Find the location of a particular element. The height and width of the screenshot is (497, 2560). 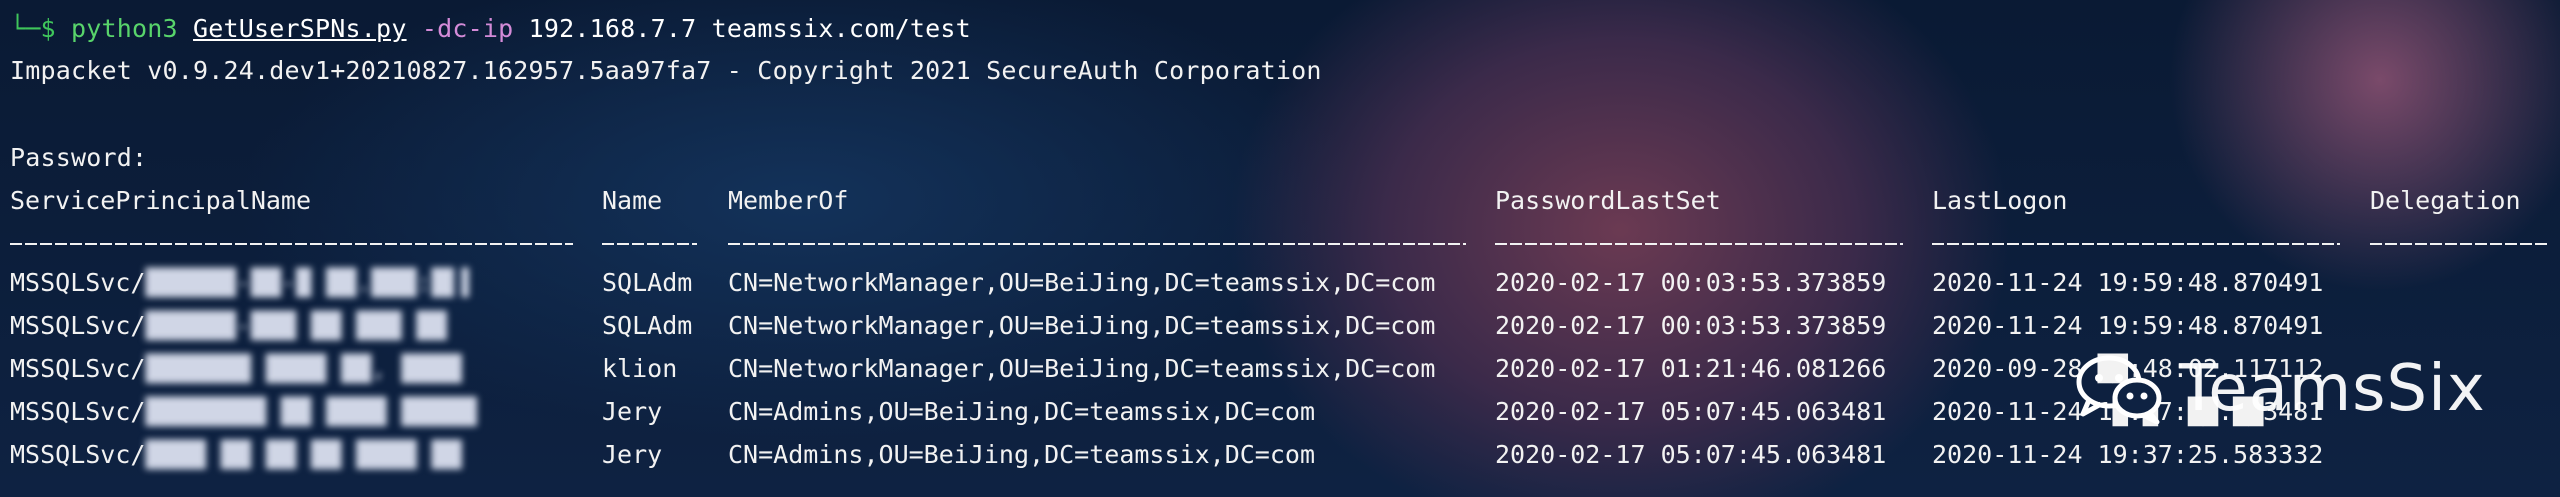

table-row-spn: MSSQLSvc/██████-███ ██ ███ ██ is located at coordinates (228, 325).